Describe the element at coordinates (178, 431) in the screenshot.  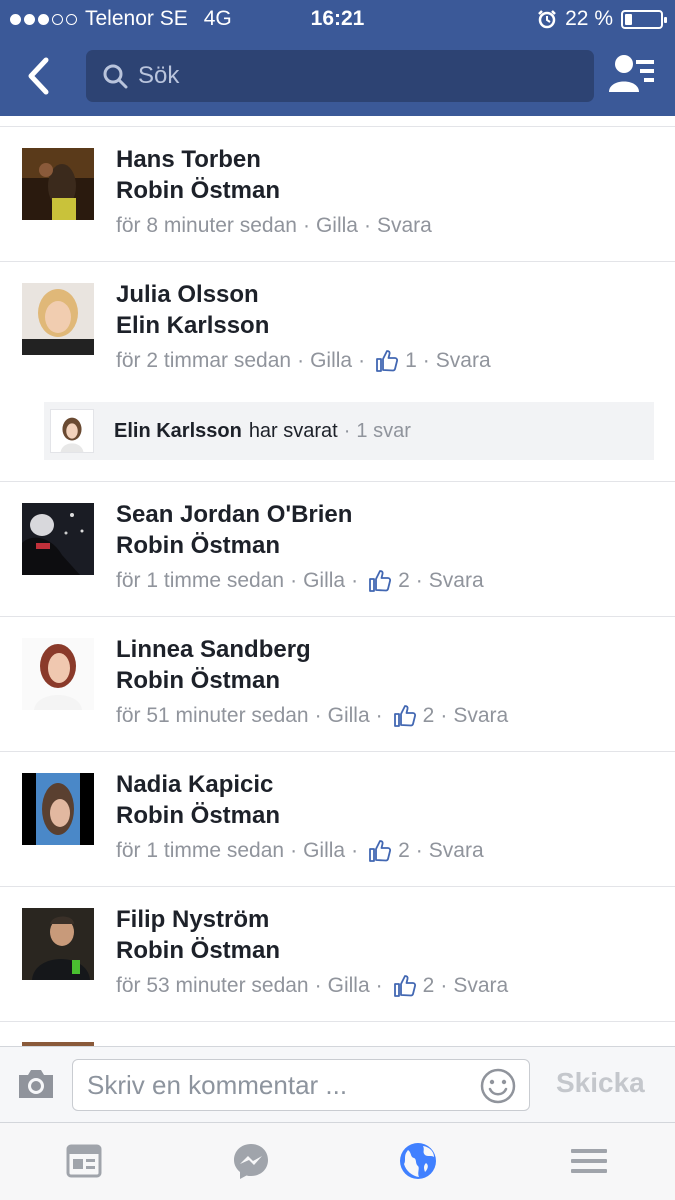
I see `reply-author: Elin Karlsson` at that location.